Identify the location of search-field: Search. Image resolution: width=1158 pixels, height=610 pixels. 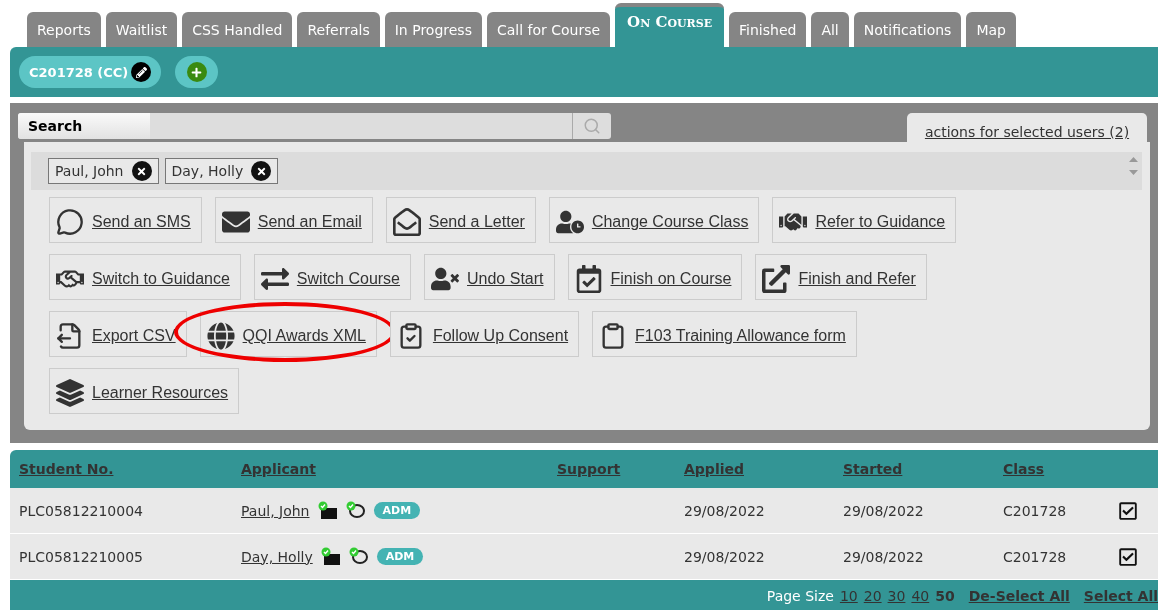
(314, 126).